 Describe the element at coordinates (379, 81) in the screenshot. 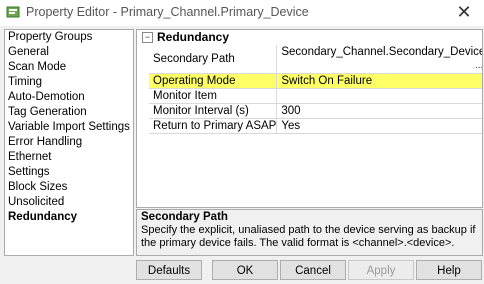

I see `property-value: Switch On Failure` at that location.